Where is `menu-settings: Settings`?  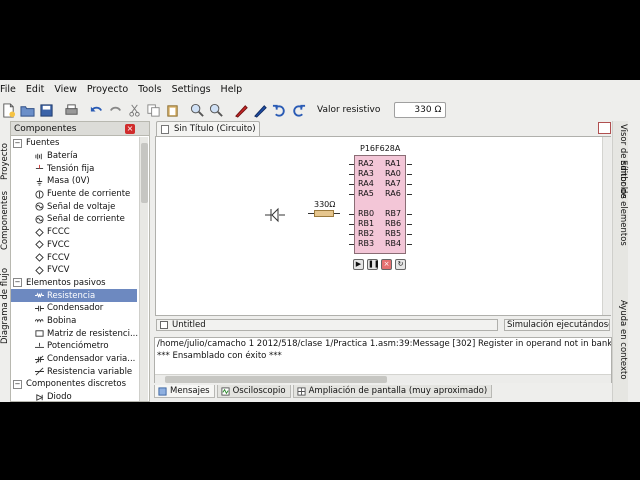 menu-settings: Settings is located at coordinates (191, 90).